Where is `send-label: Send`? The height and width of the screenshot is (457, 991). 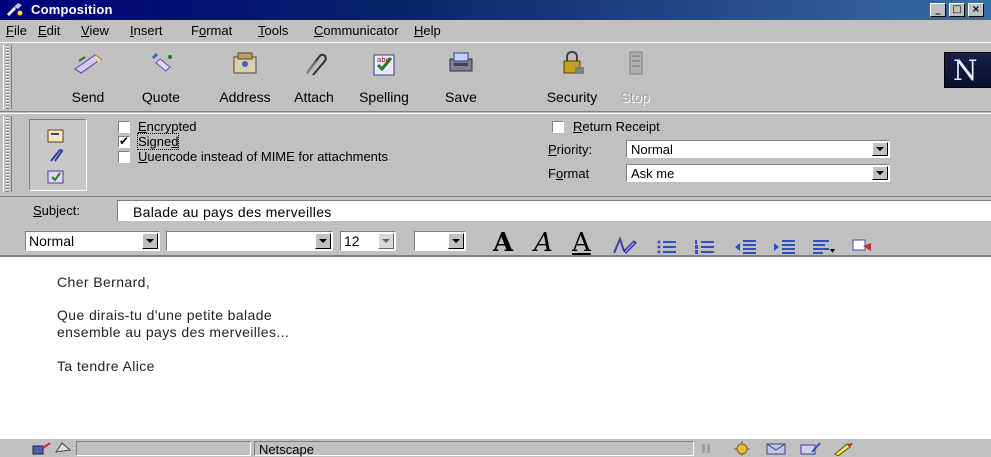 send-label: Send is located at coordinates (88, 97).